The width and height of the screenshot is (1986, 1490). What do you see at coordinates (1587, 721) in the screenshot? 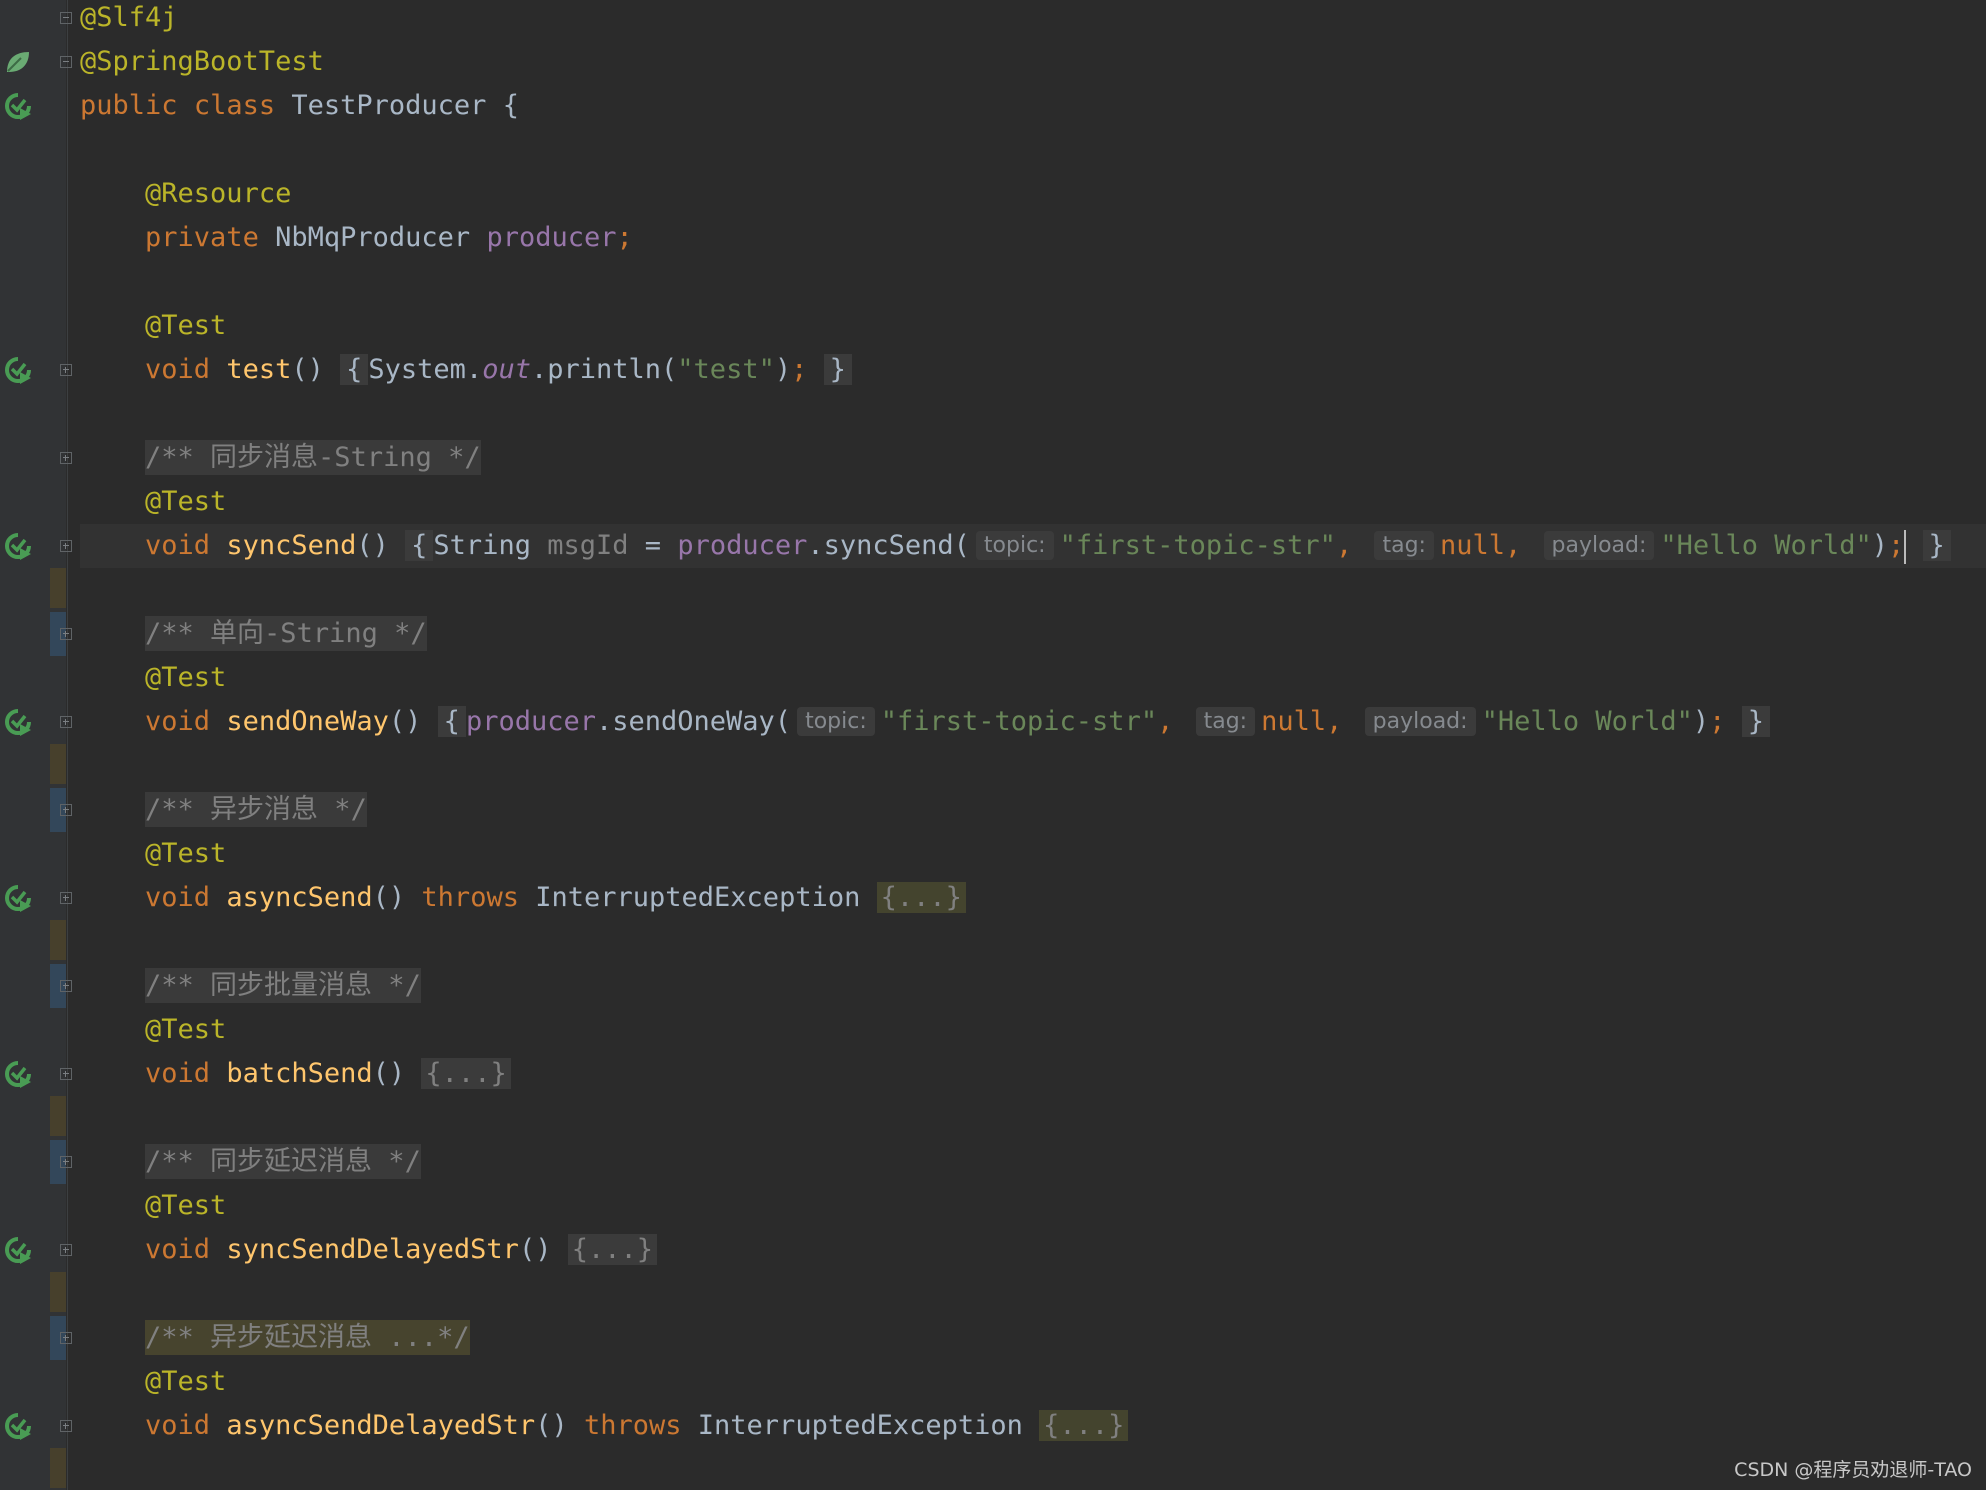
I see `string-literal: "Hello World"` at bounding box center [1587, 721].